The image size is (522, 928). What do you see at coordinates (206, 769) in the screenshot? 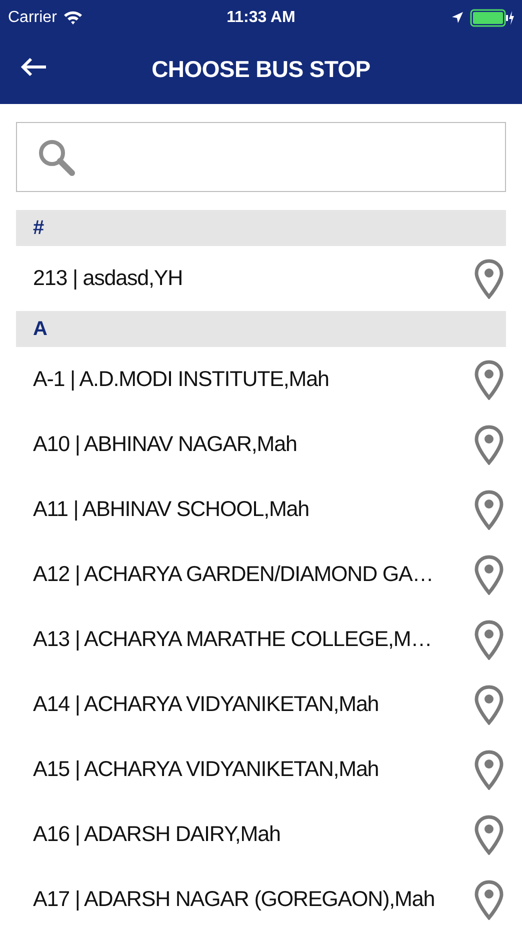
I see `bus-stop-item: A15 | ACHARYA VIDYANIKETAN,Mah` at bounding box center [206, 769].